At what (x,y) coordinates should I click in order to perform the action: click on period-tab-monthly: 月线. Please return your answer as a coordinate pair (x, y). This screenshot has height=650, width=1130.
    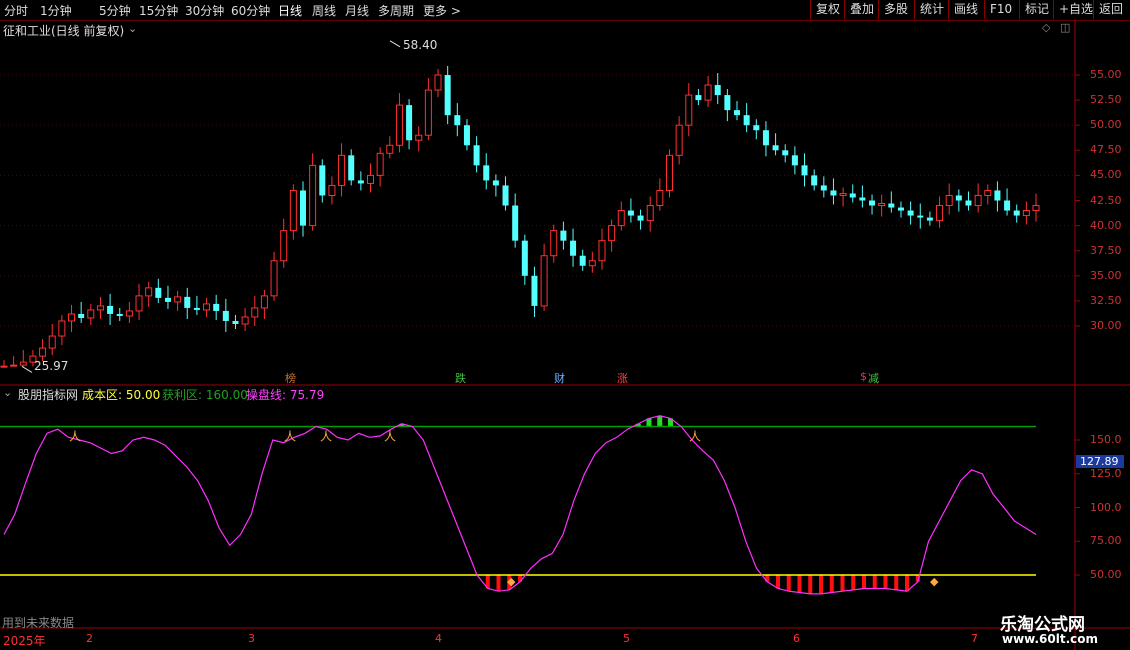
    Looking at the image, I should click on (357, 10).